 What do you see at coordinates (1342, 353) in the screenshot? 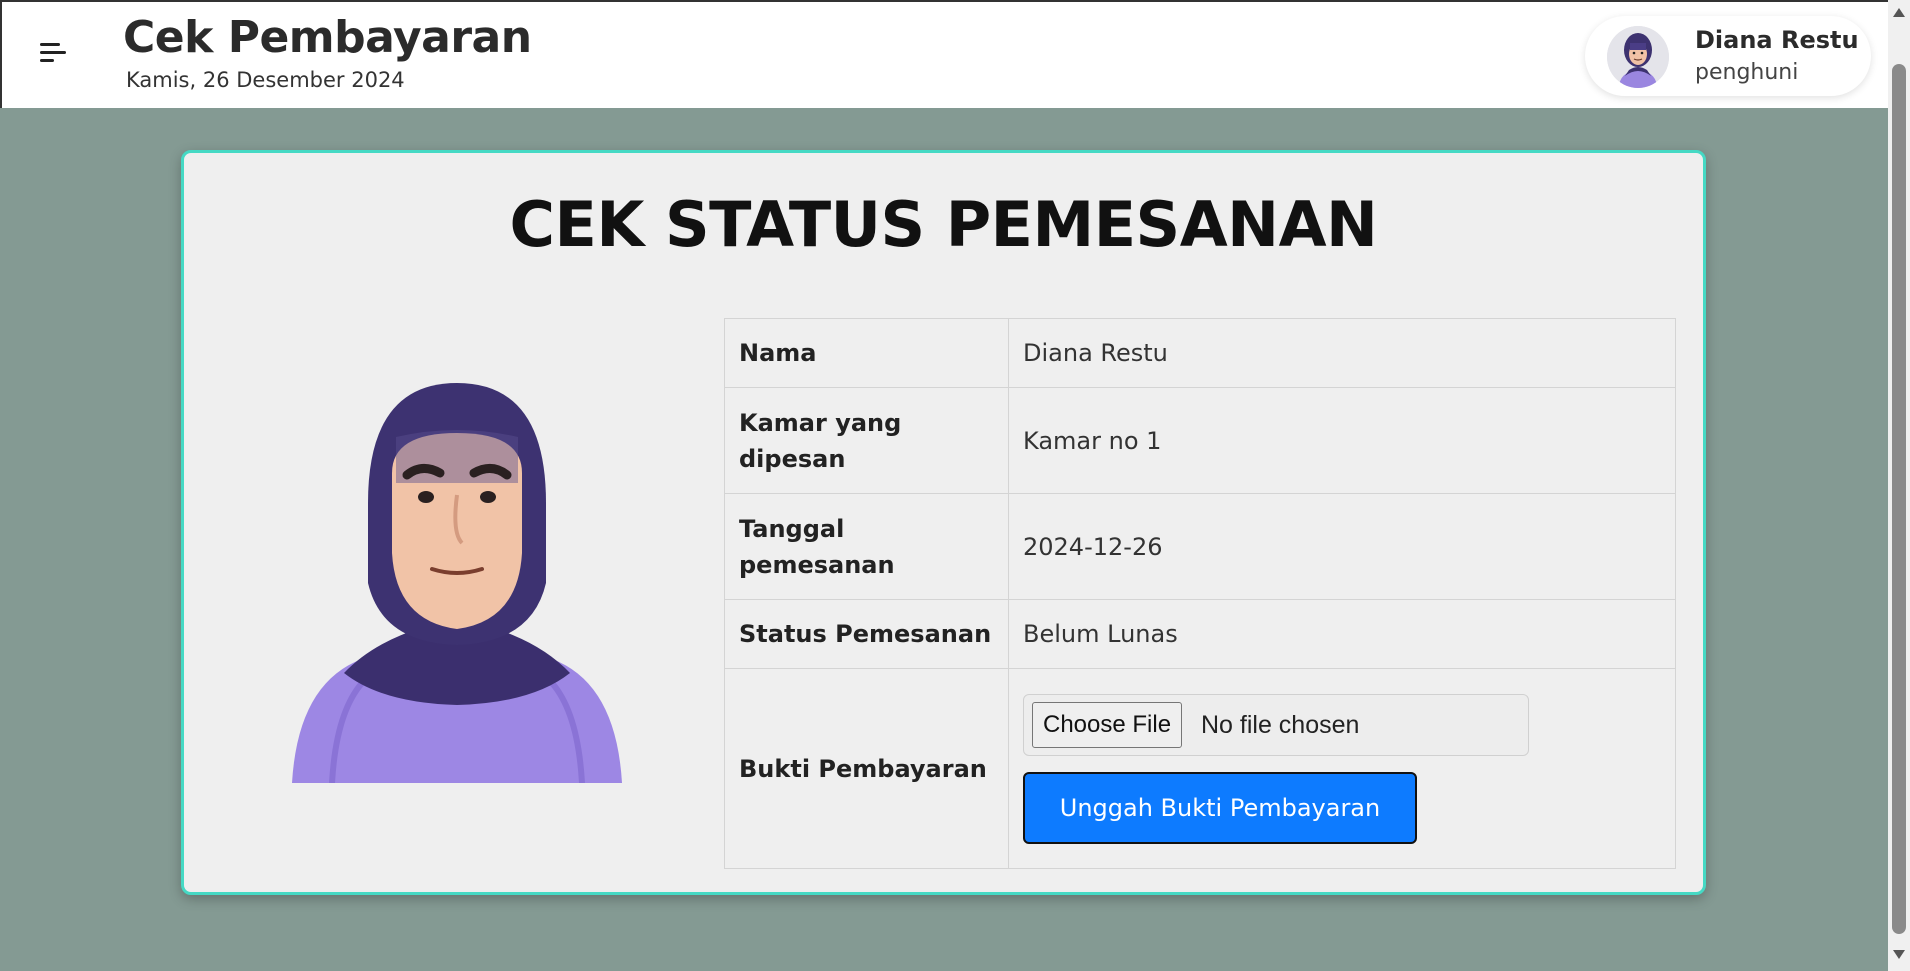
I see `row-value-nama: Diana Restu` at bounding box center [1342, 353].